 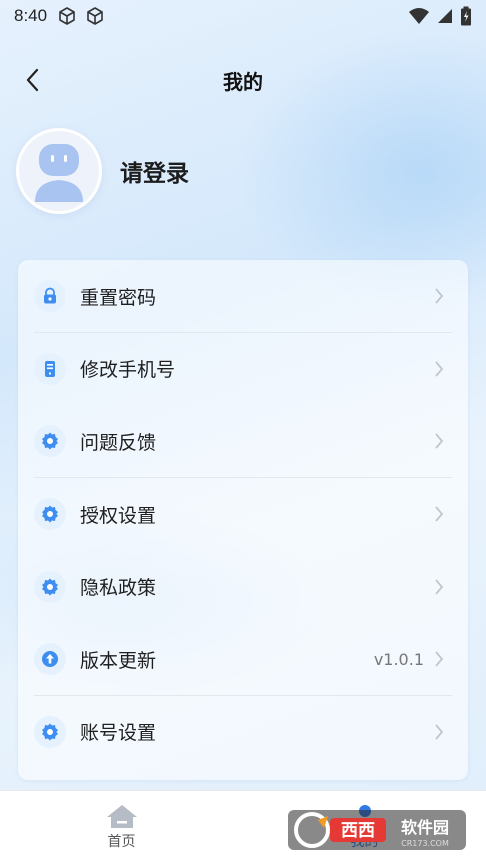 I want to click on menu-item-version-update: 版本更新 v1.0.1, so click(x=243, y=659).